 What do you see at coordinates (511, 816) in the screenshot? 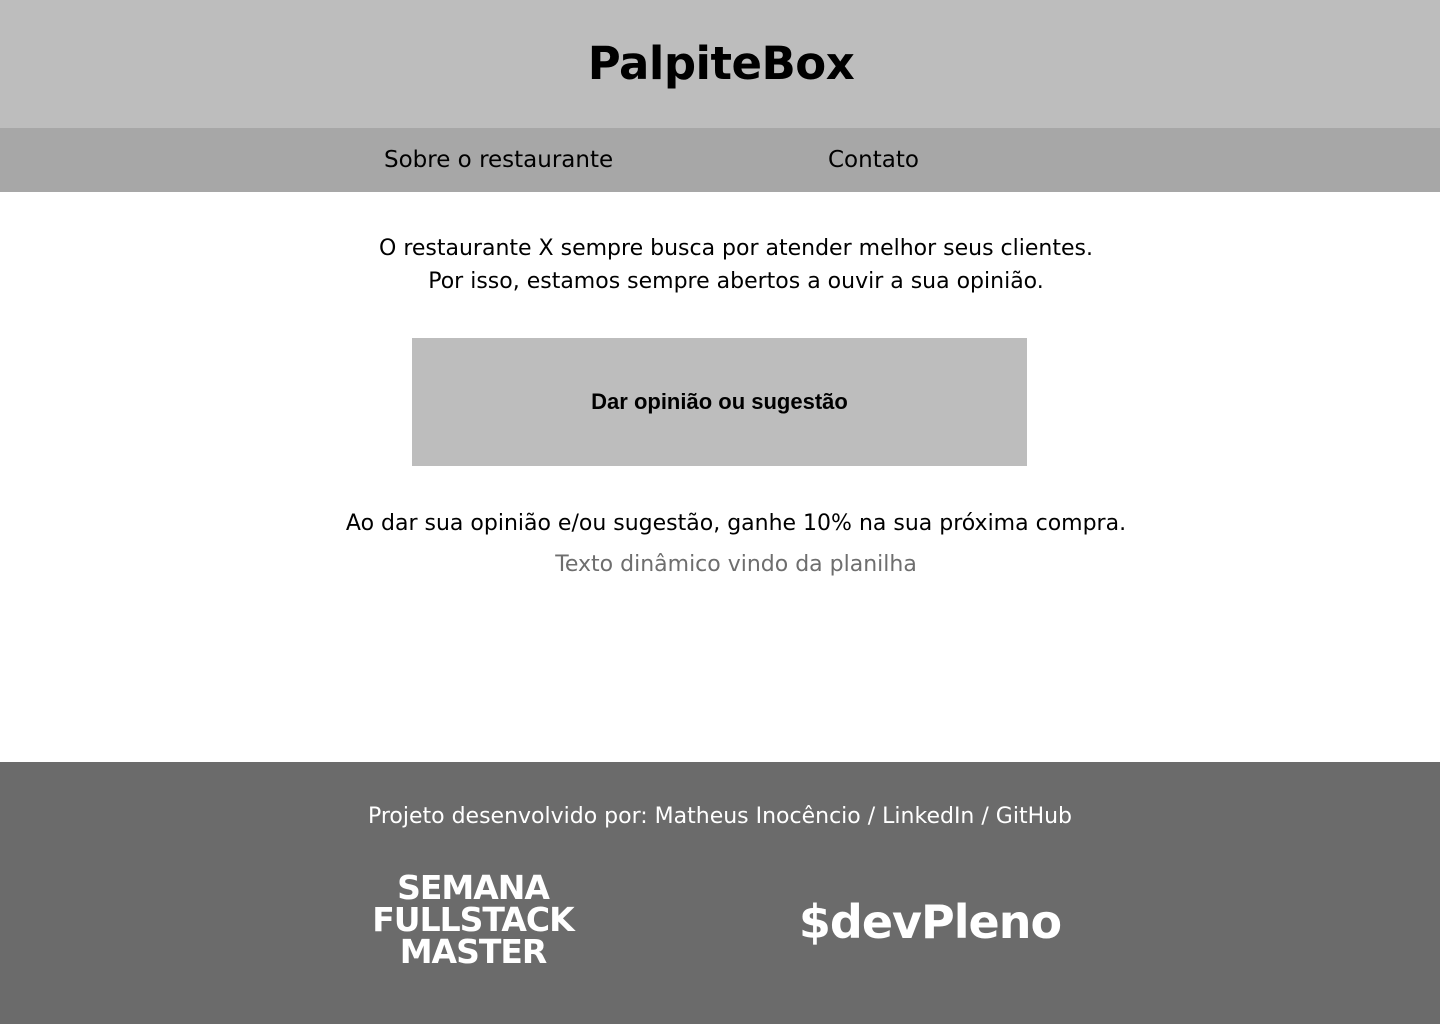
I see `credits-prefix: Projeto desenvolvido por:` at bounding box center [511, 816].